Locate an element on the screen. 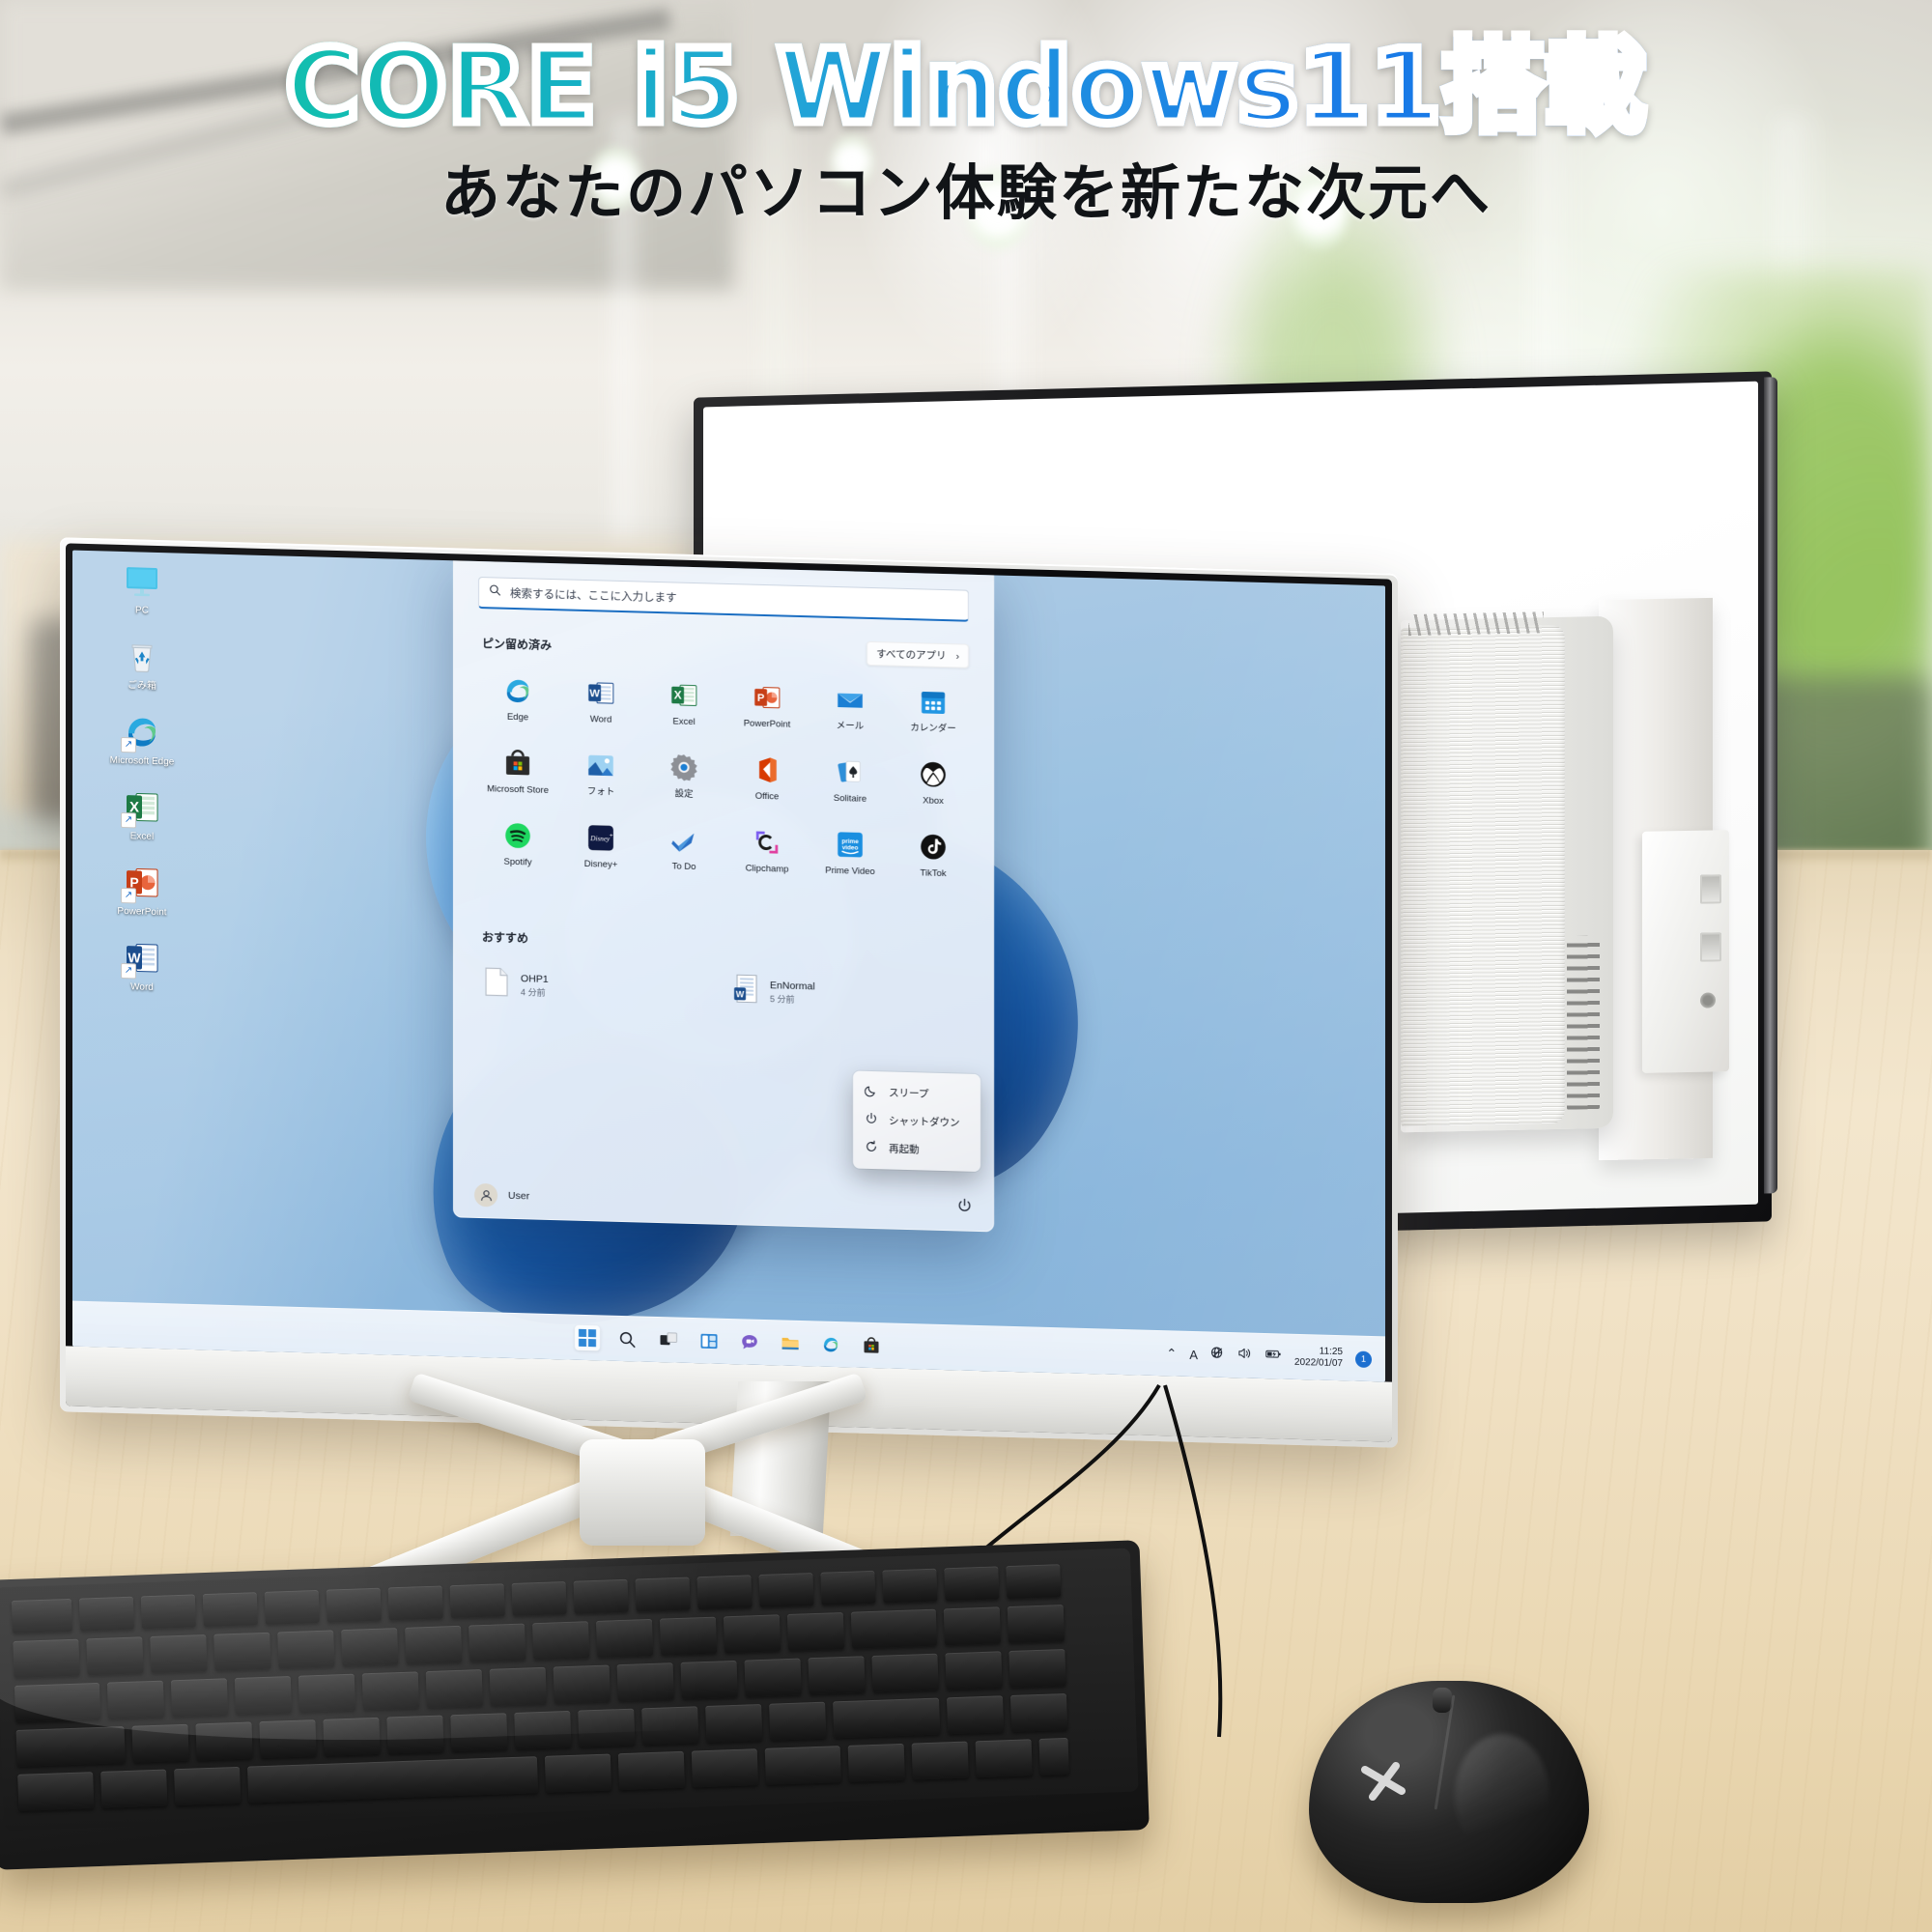 The height and width of the screenshot is (1932, 1932). pinned-app-office: Office is located at coordinates (767, 777).